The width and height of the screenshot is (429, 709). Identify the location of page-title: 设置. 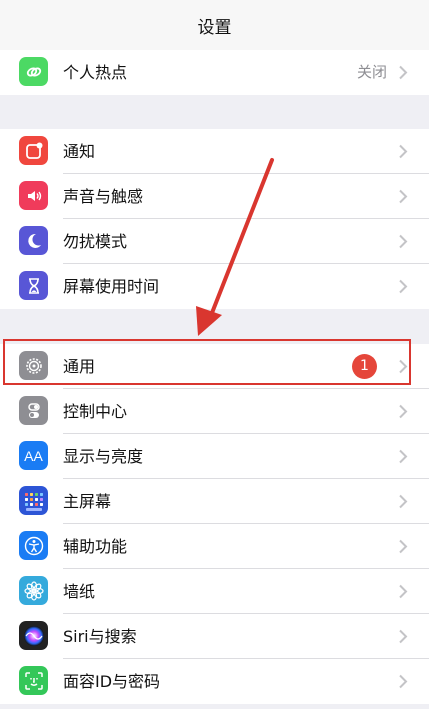
(214, 27).